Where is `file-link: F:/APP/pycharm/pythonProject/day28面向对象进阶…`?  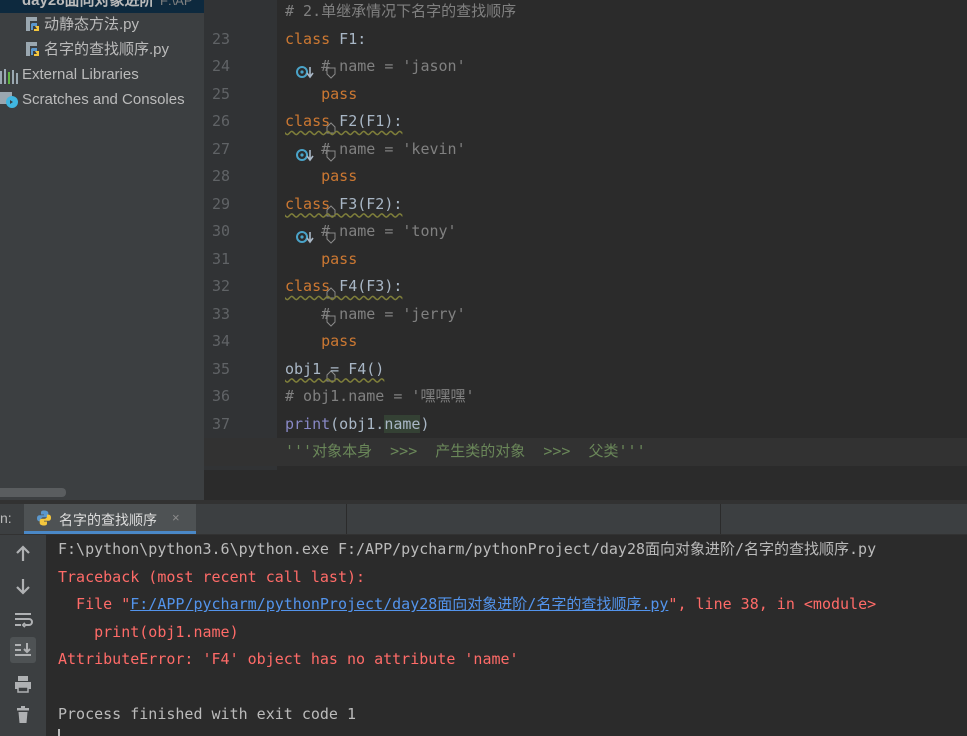 file-link: F:/APP/pycharm/pythonProject/day28面向对象进阶… is located at coordinates (399, 604).